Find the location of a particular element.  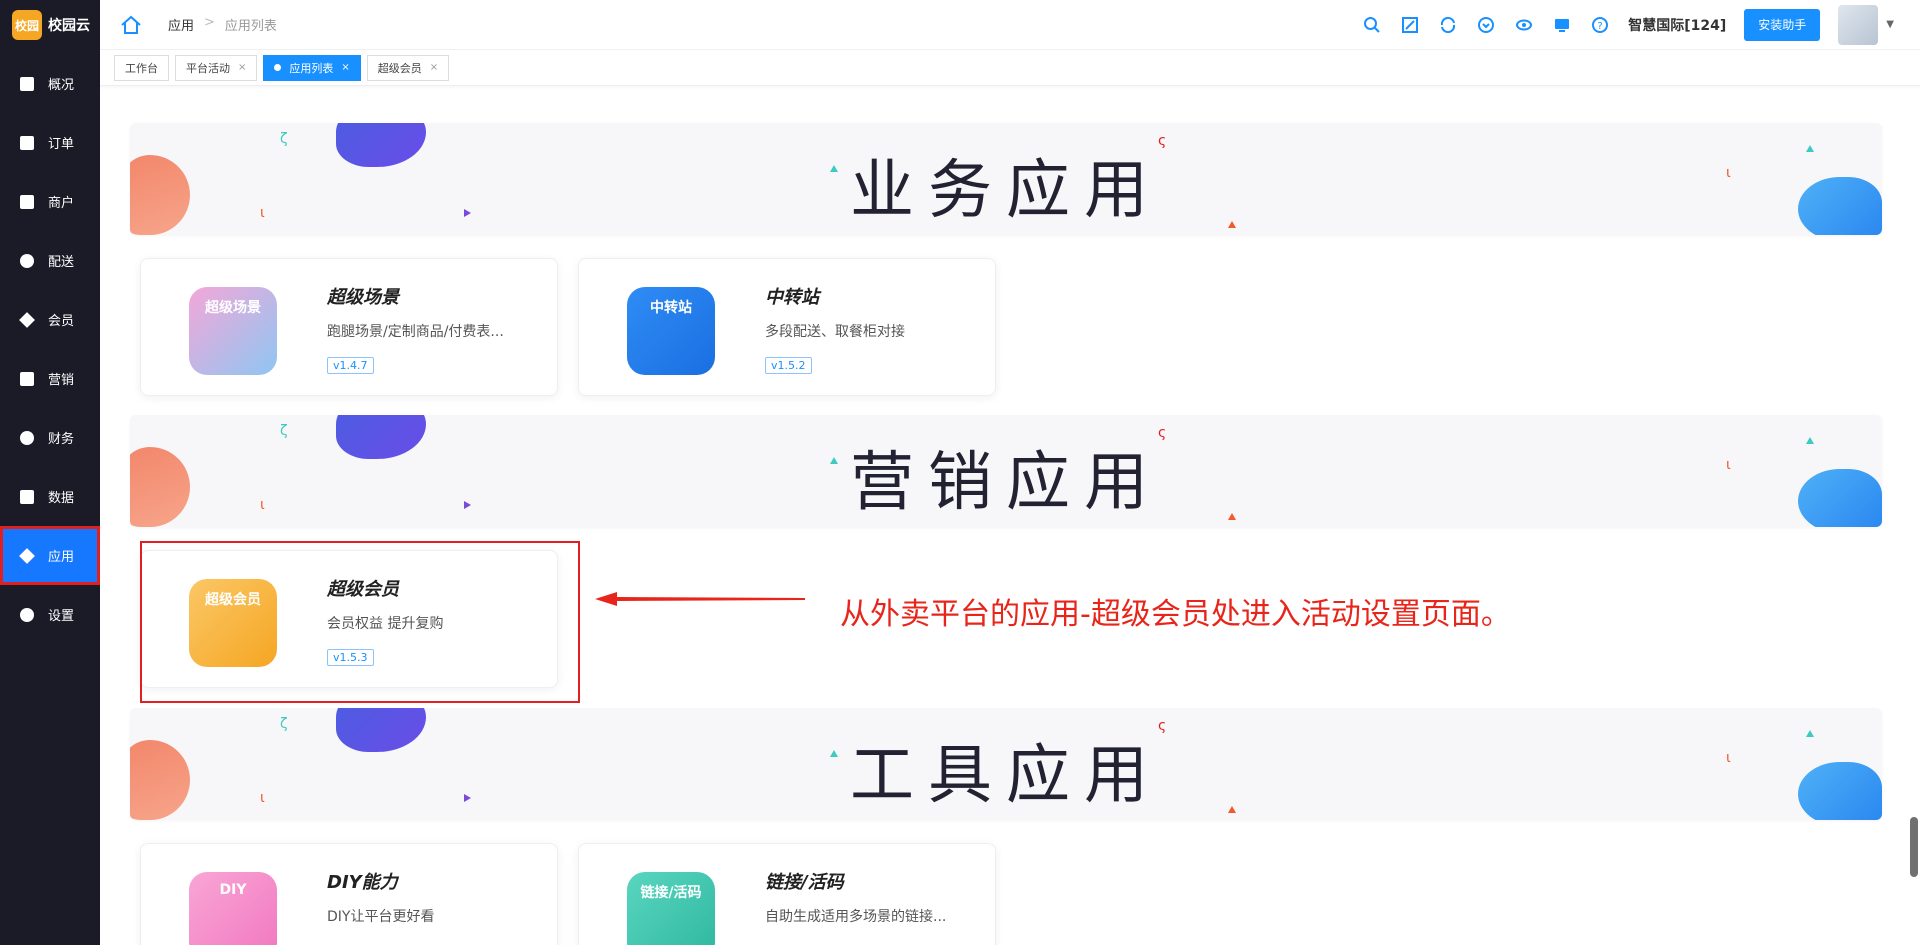

scrollbar-thumb is located at coordinates (1914, 847).